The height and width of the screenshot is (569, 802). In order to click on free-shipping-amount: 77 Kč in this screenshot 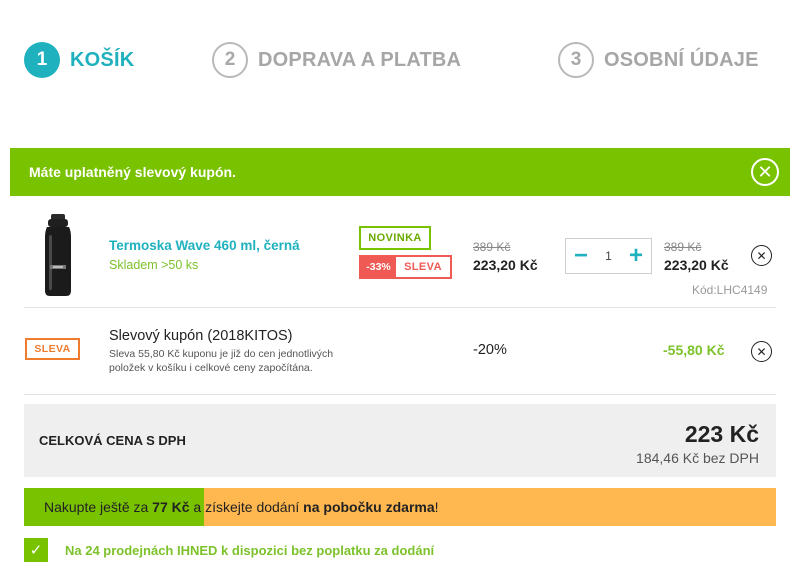, I will do `click(171, 507)`.